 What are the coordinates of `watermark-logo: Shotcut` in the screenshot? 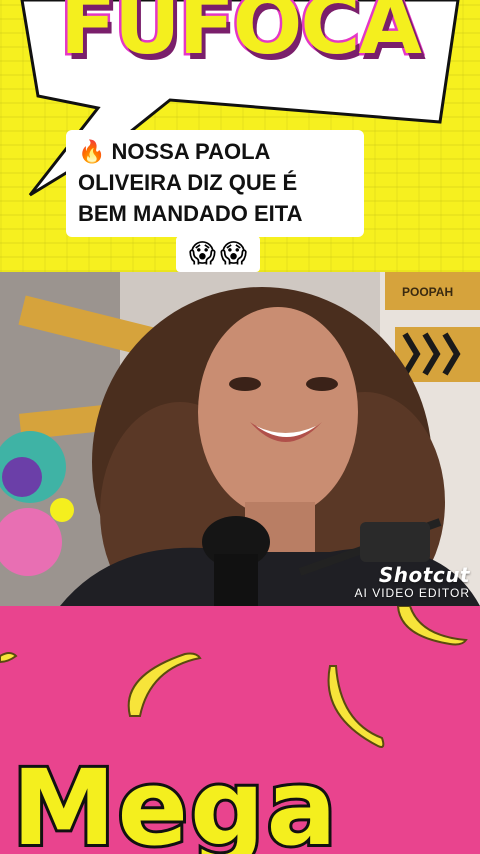 It's located at (424, 575).